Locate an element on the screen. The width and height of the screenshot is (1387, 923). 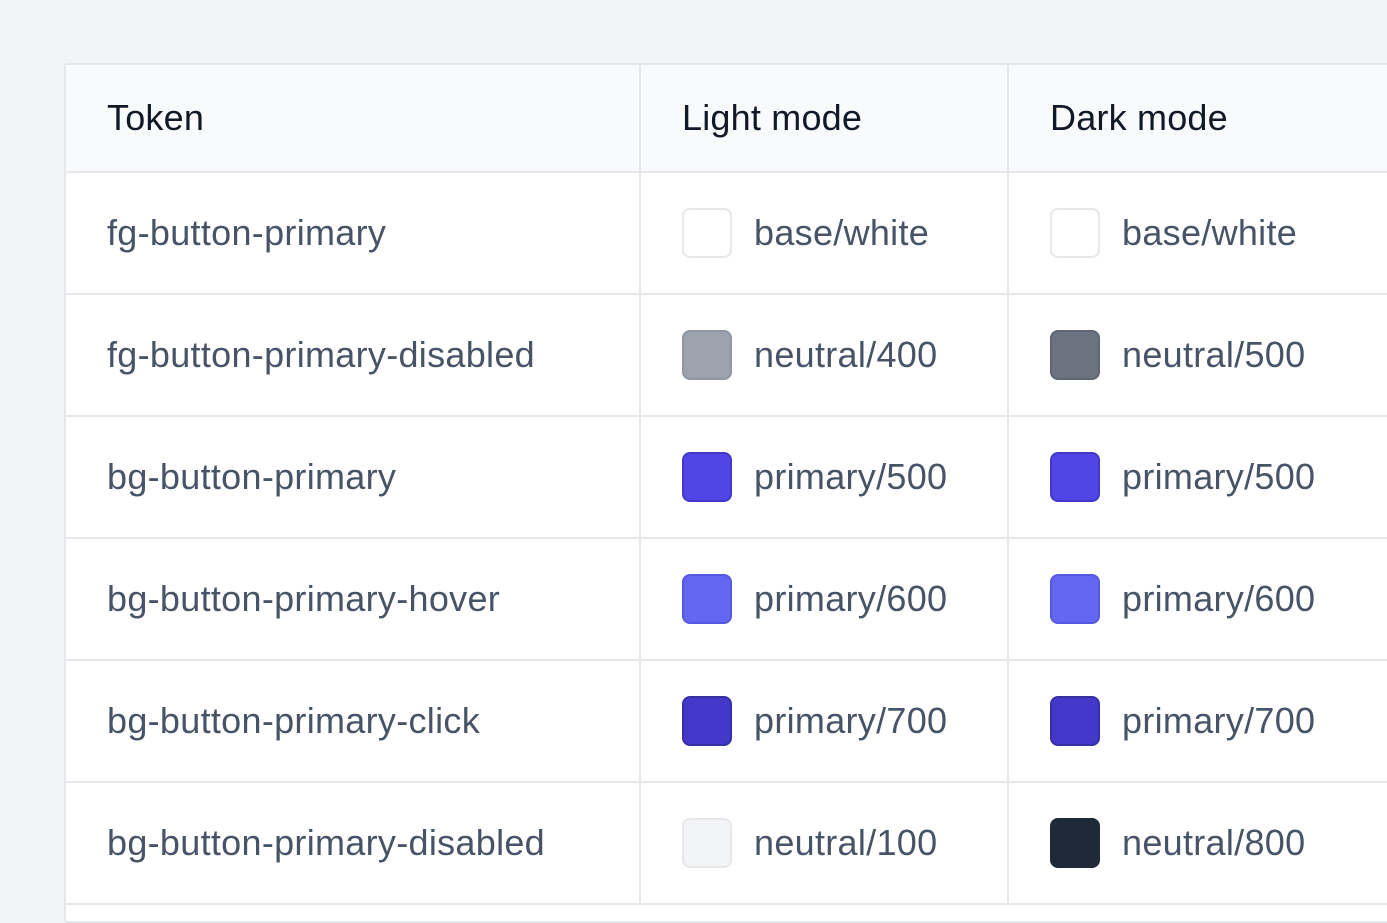
light-mode-cell: base/white is located at coordinates (825, 233).